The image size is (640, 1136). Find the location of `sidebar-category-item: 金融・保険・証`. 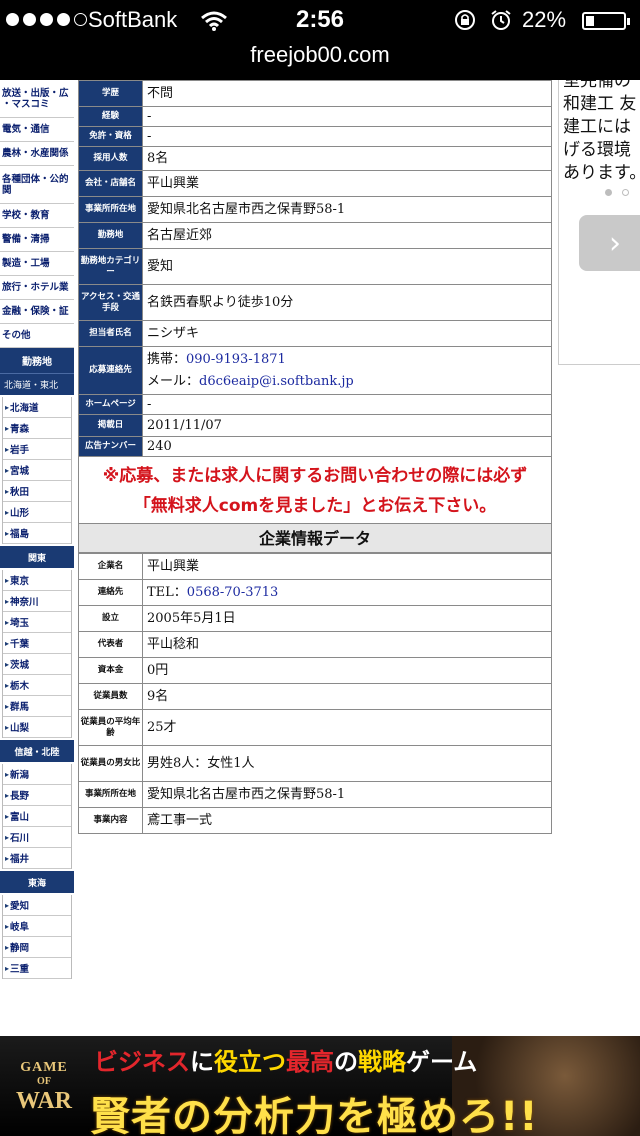

sidebar-category-item: 金融・保険・証 is located at coordinates (37, 312).